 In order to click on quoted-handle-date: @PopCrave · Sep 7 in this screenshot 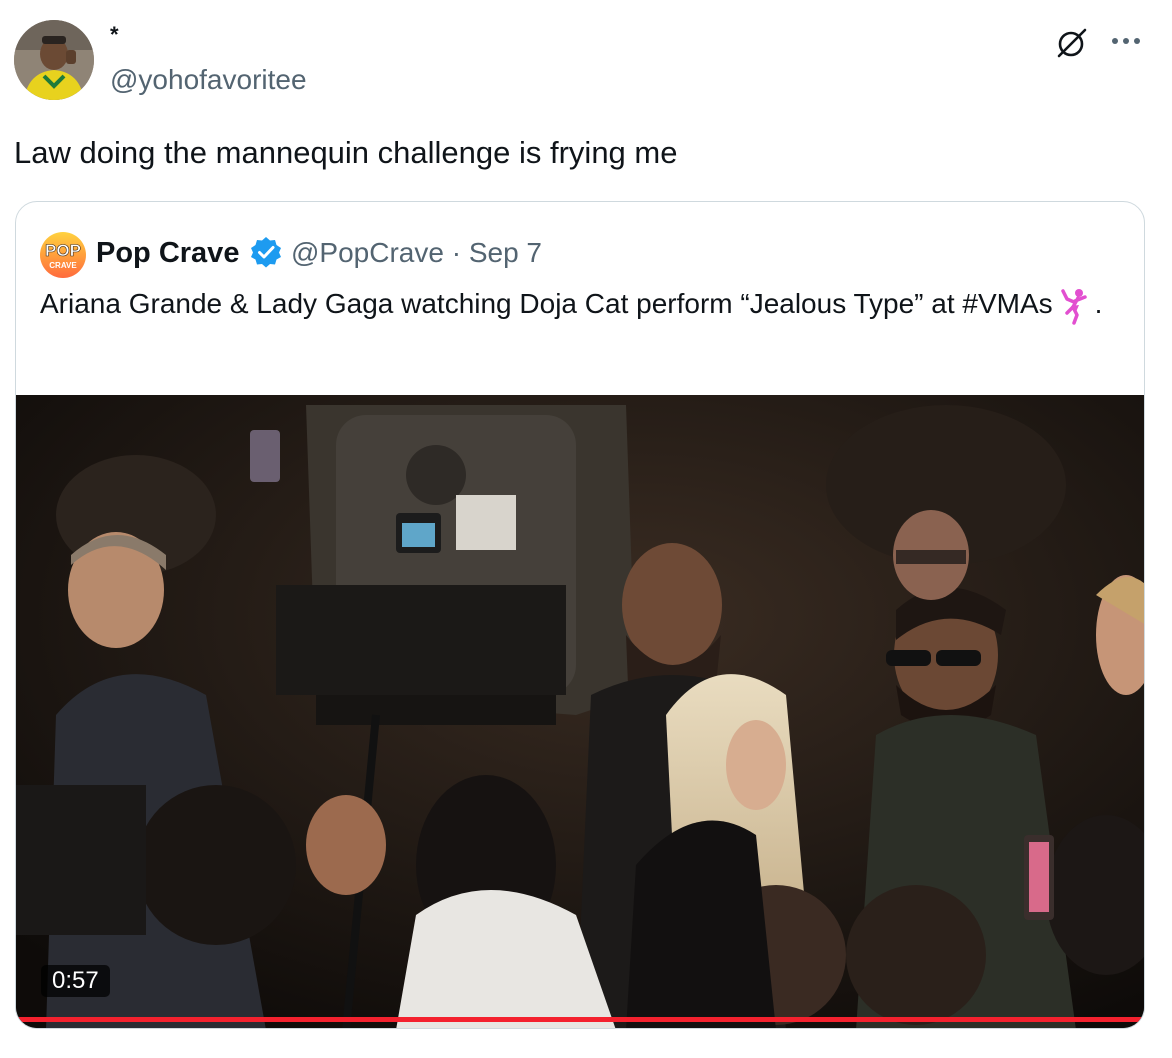, I will do `click(416, 253)`.